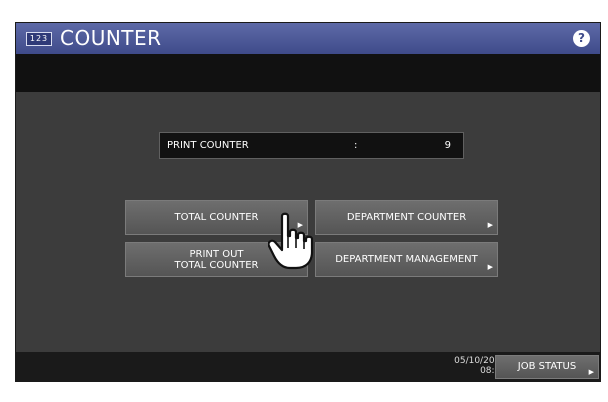 Image resolution: width=608 pixels, height=402 pixels. Describe the element at coordinates (291, 241) in the screenshot. I see `pointing-hand-icon` at that location.